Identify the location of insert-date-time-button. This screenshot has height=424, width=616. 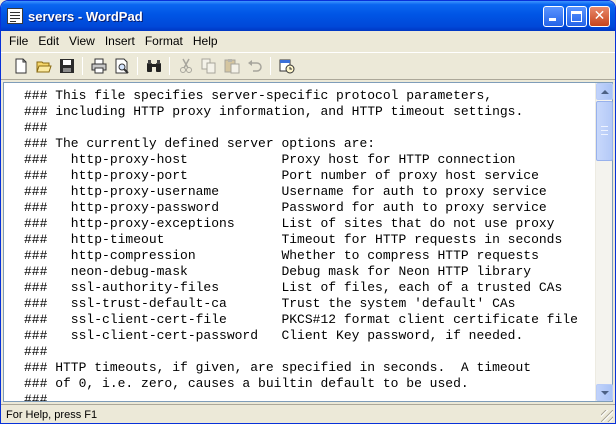
(286, 66).